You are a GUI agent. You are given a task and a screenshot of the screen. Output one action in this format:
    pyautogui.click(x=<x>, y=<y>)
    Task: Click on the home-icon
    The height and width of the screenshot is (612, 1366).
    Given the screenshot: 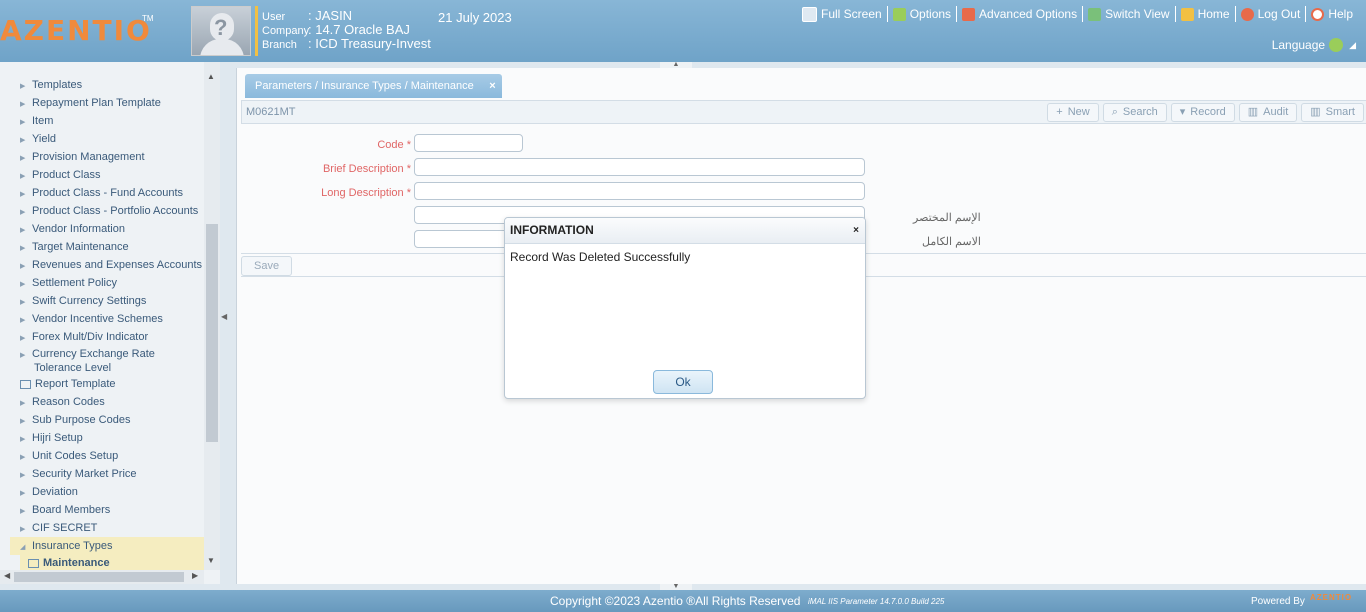 What is the action you would take?
    pyautogui.click(x=1187, y=14)
    